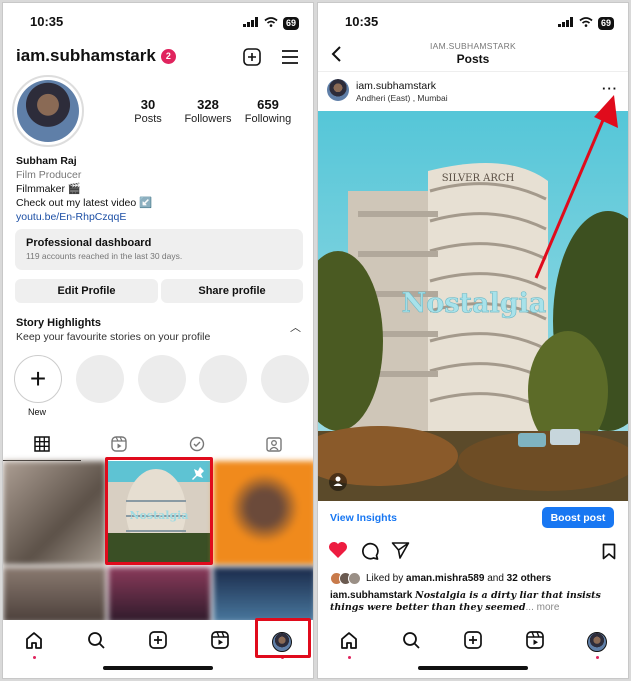  What do you see at coordinates (445, 578) in the screenshot?
I see `liked-by-user: aman.mishra589` at bounding box center [445, 578].